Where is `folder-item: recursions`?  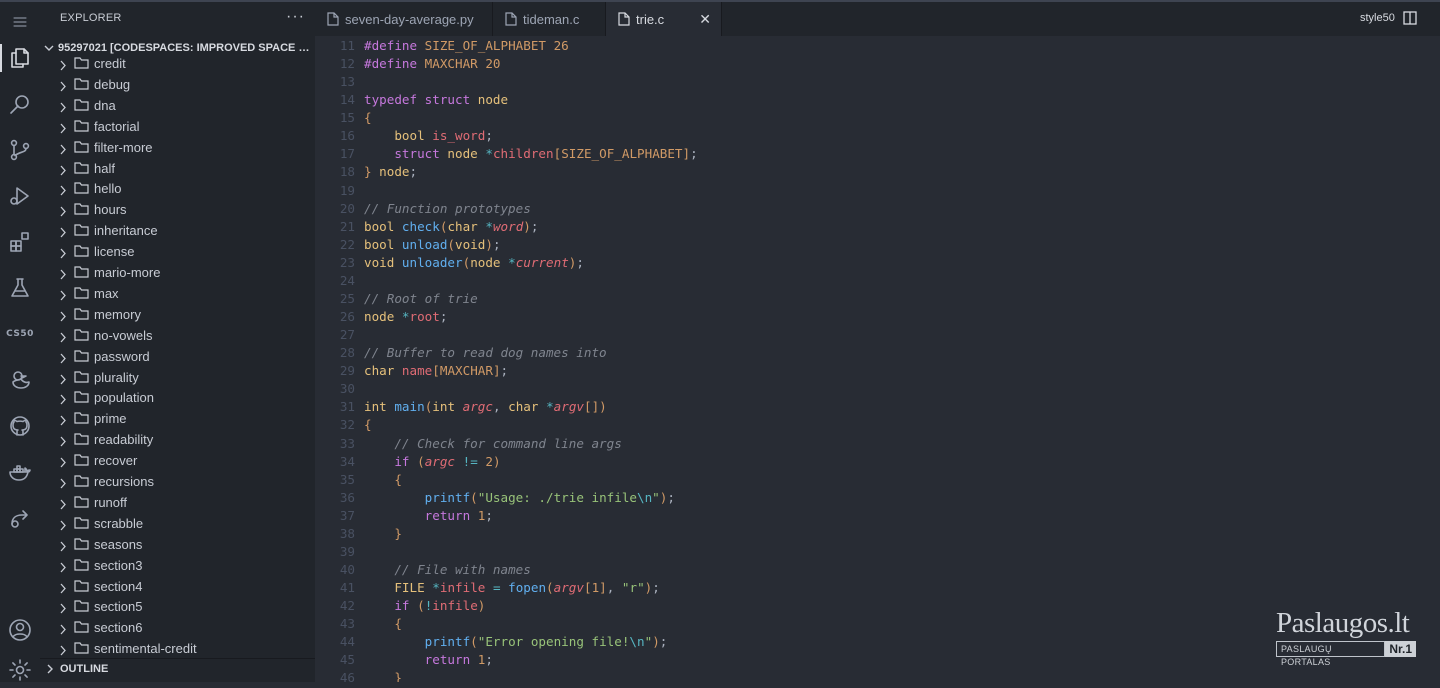
folder-item: recursions is located at coordinates (177, 481).